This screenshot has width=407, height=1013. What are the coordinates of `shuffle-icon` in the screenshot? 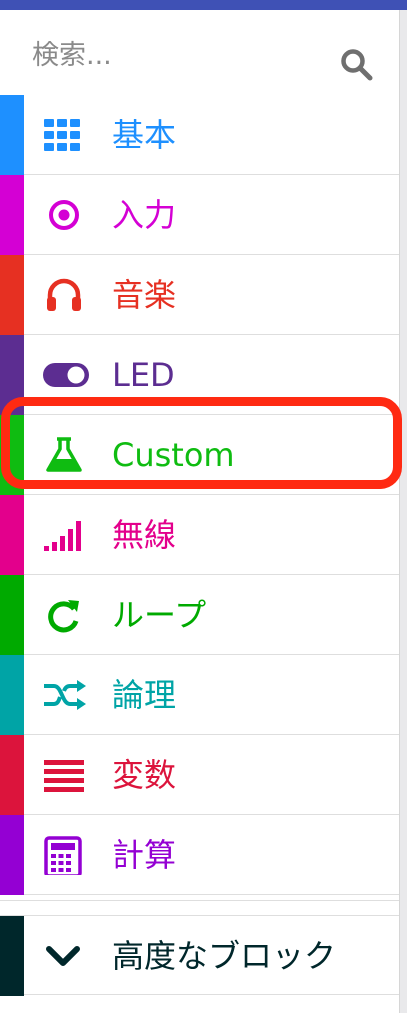 It's located at (65, 695).